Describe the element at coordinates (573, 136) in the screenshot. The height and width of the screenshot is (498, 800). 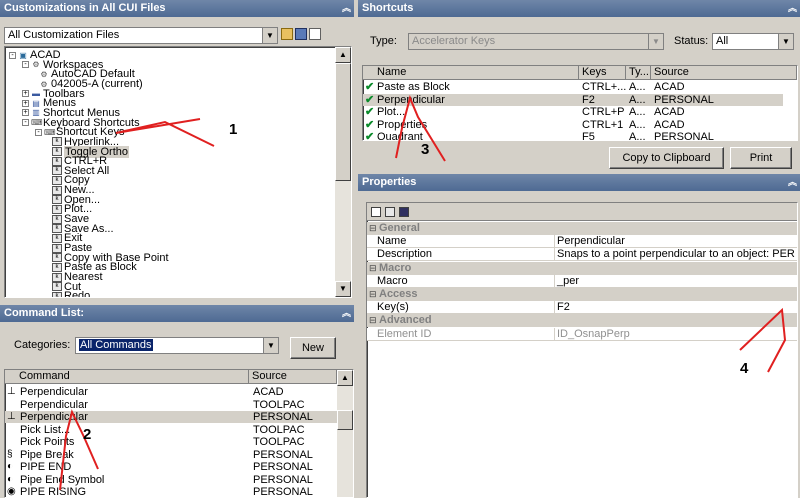
I see `table-row: ✔ Quadrant F5 A... PERSONAL` at that location.